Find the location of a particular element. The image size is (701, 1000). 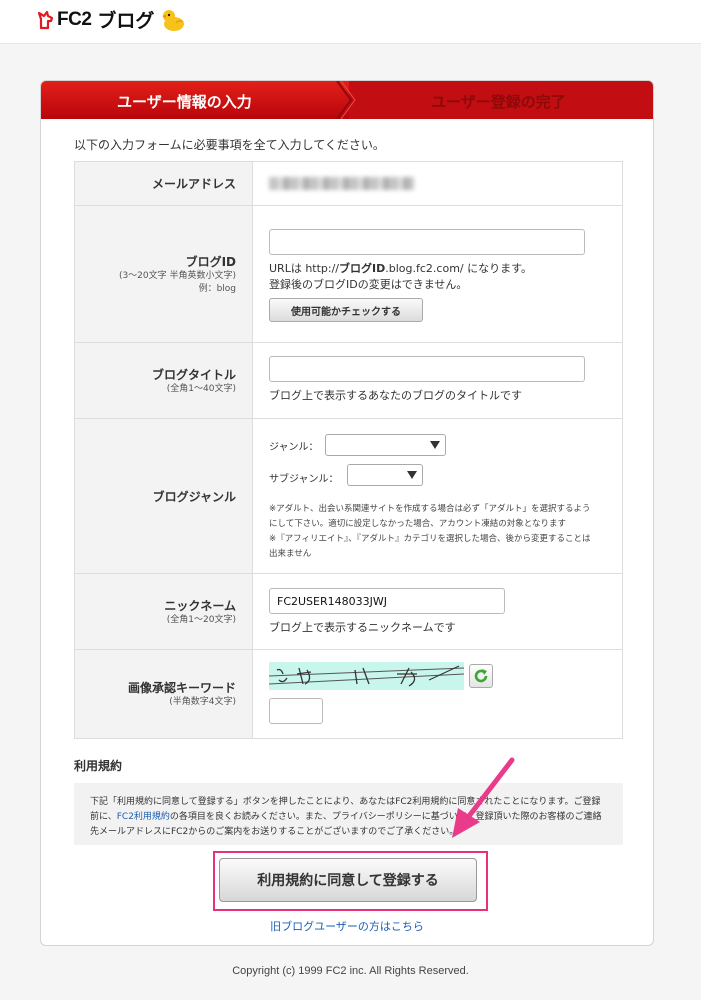

email-blurred is located at coordinates (341, 183).